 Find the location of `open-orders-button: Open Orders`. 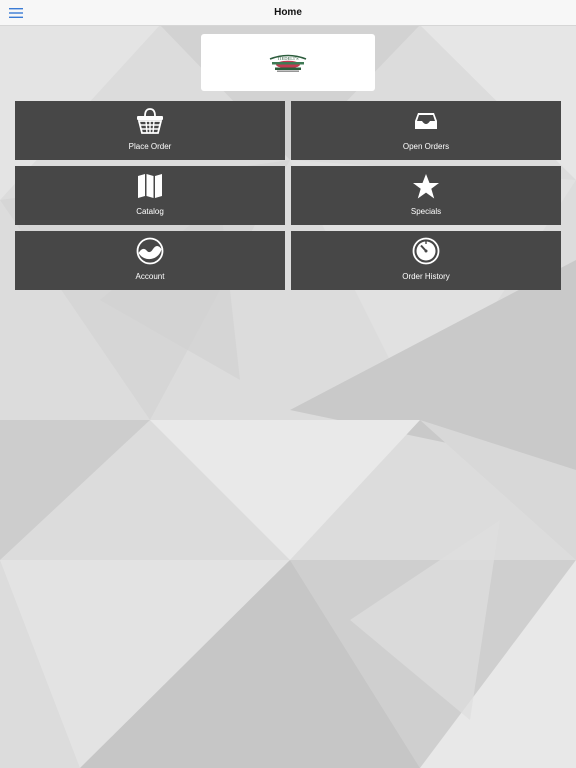

open-orders-button: Open Orders is located at coordinates (426, 130).